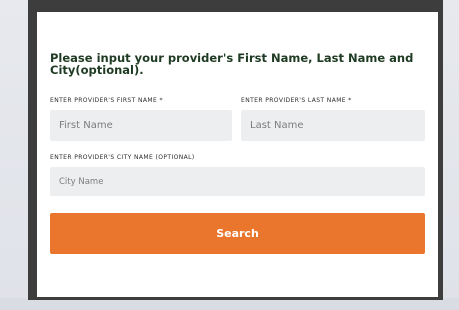 The height and width of the screenshot is (310, 459). I want to click on city-name-label: ENTER PROVIDER'S CITY NAME (OPTIONAL), so click(122, 157).